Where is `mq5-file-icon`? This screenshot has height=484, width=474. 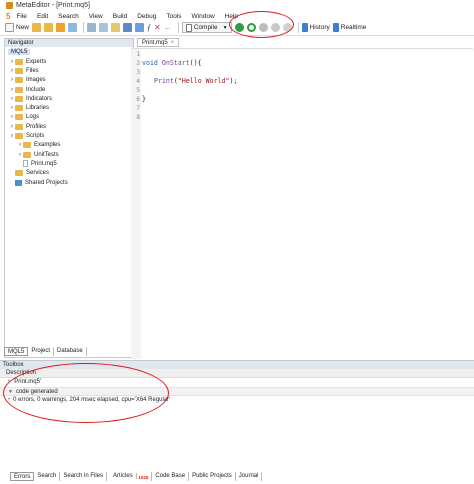
mq5-file-icon is located at coordinates (25, 164).